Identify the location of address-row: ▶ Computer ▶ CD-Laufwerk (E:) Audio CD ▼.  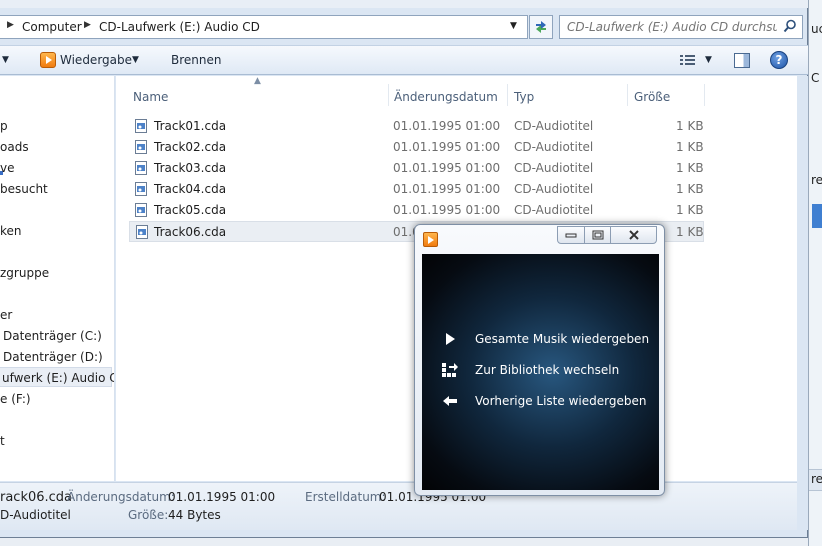
(404, 26).